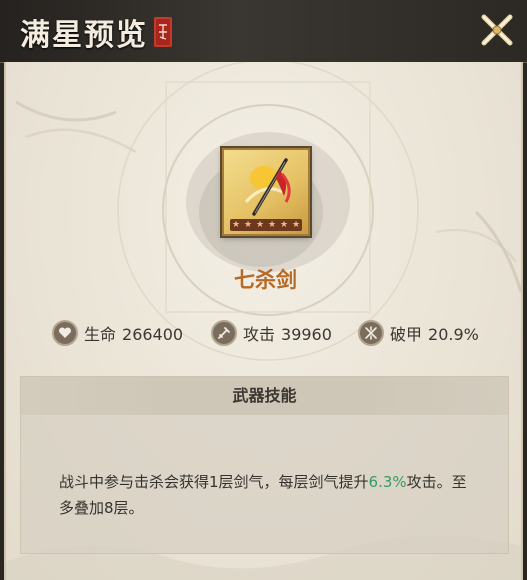  What do you see at coordinates (84, 35) in the screenshot?
I see `window-title: 满星预览` at bounding box center [84, 35].